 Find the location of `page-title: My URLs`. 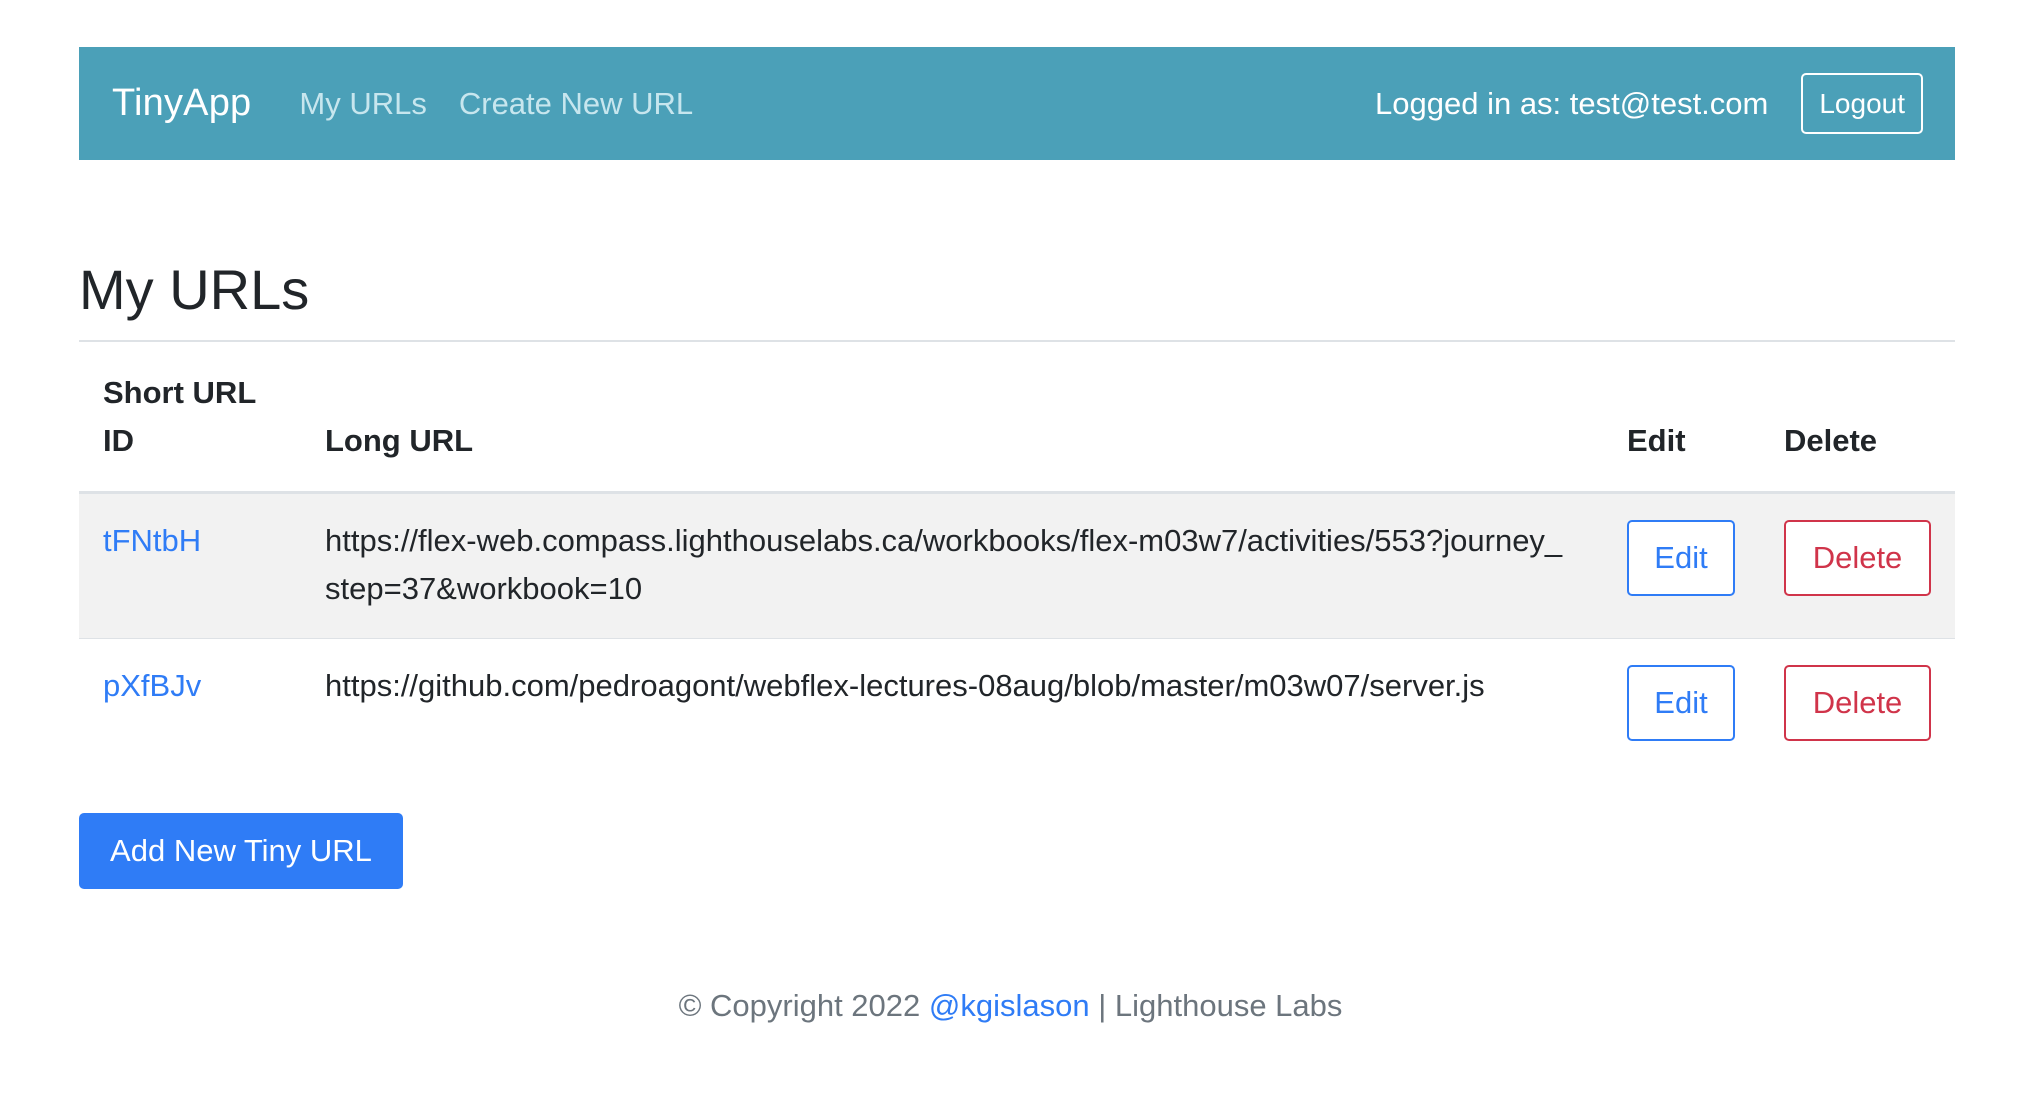

page-title: My URLs is located at coordinates (194, 289).